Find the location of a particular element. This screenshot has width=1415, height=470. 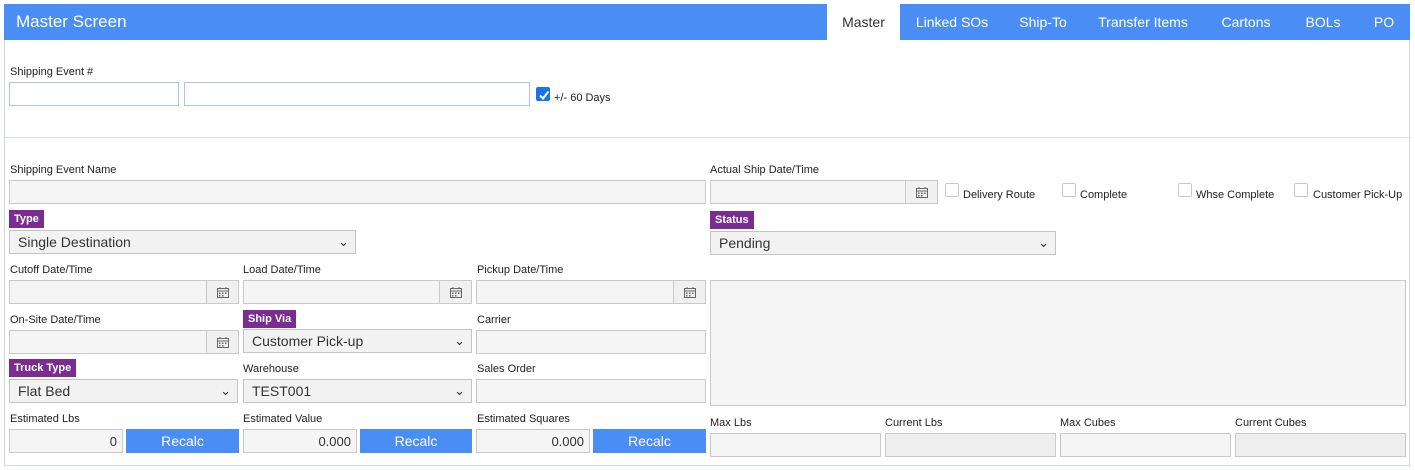

estimated-squares-input is located at coordinates (533, 441).